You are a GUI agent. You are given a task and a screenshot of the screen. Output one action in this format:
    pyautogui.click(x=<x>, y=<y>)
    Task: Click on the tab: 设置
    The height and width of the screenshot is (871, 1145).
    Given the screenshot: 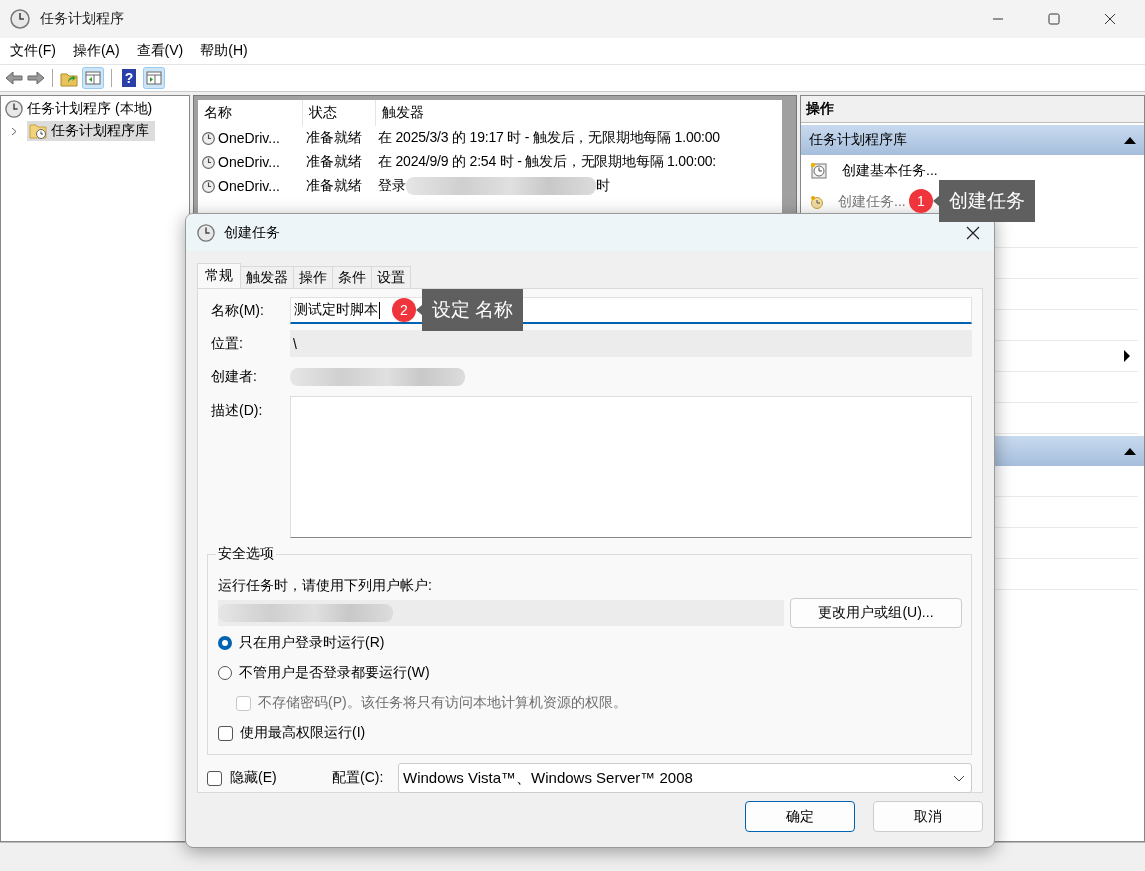 What is the action you would take?
    pyautogui.click(x=391, y=277)
    